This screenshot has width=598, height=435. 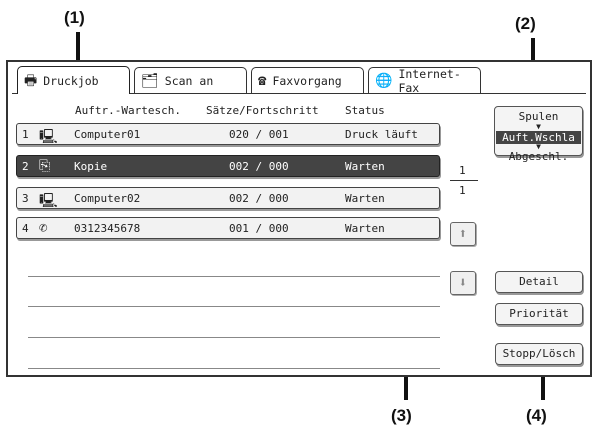 What do you see at coordinates (262, 80) in the screenshot?
I see `fax-icon: ☎` at bounding box center [262, 80].